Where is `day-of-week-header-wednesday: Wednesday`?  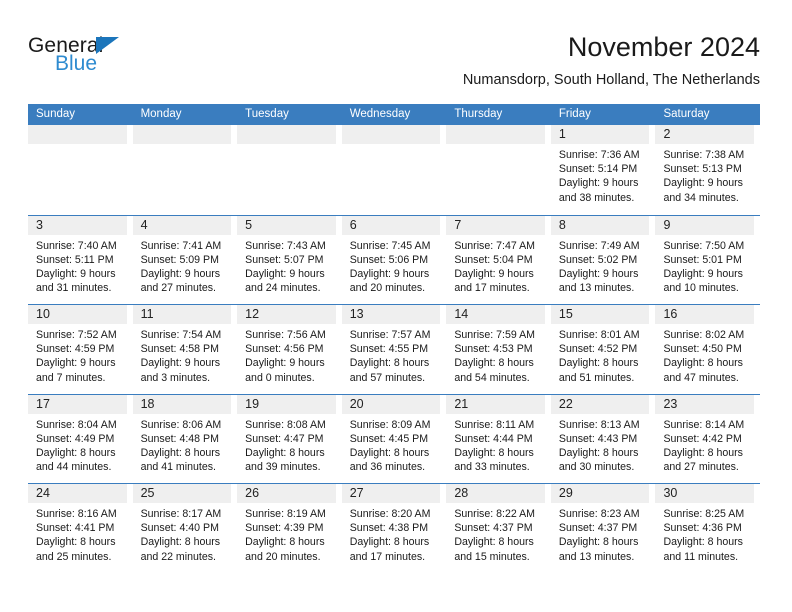
day-of-week-header-wednesday: Wednesday is located at coordinates (380, 114).